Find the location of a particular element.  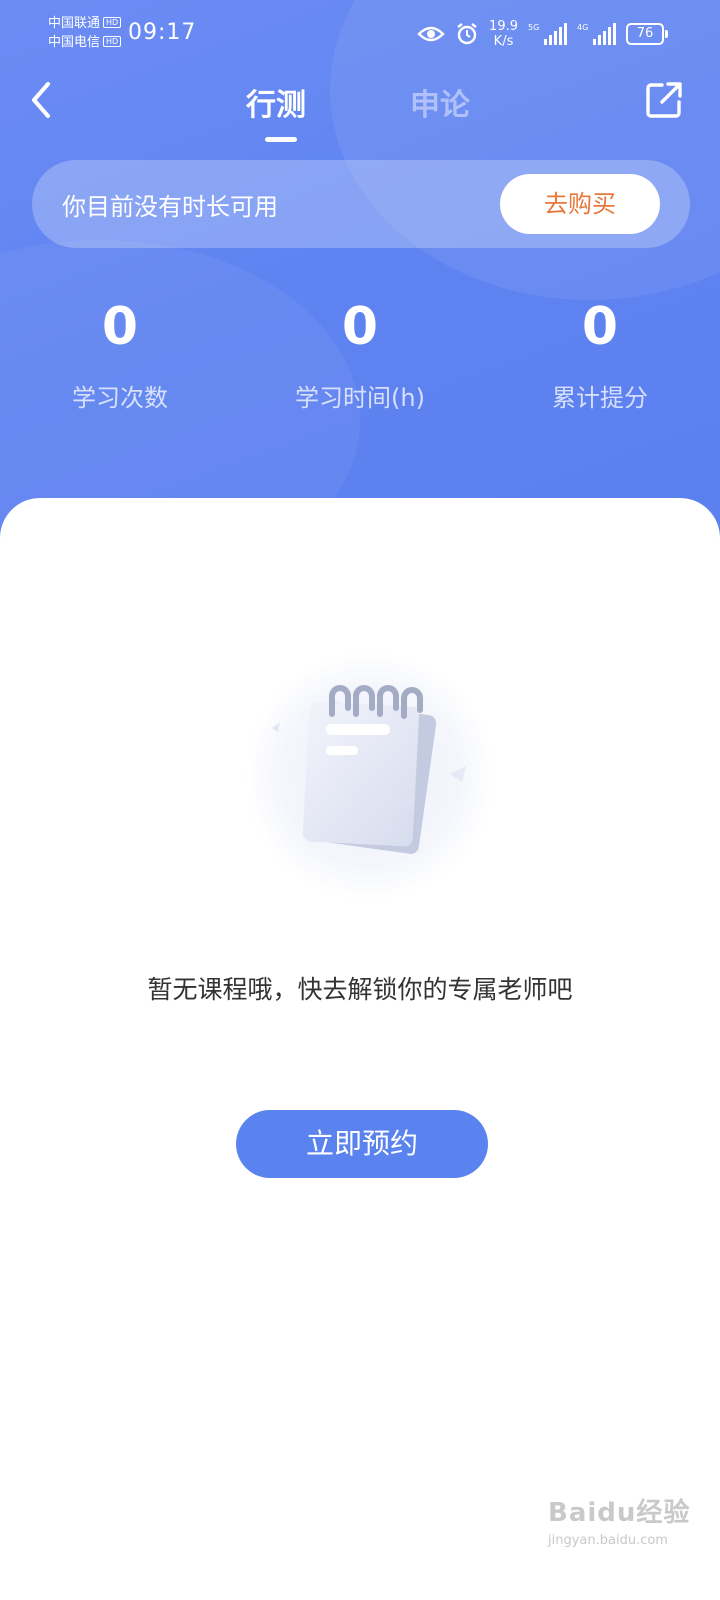

balance-message: 你目前没有时长可用 is located at coordinates (170, 207).